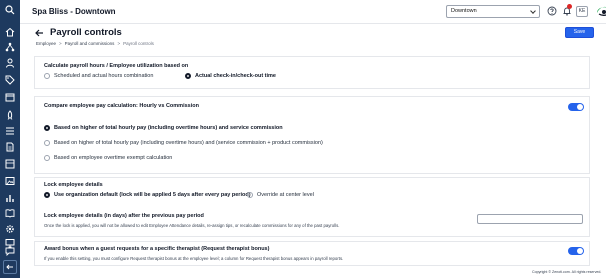  I want to click on notification-badge, so click(569, 6).